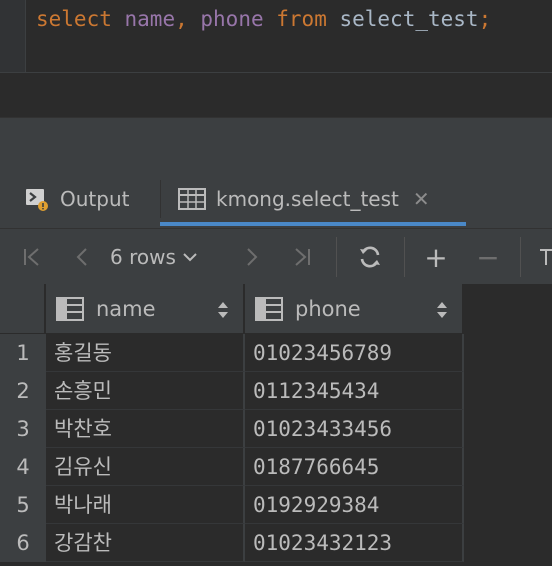 The image size is (552, 566). Describe the element at coordinates (23, 467) in the screenshot. I see `row-number: 4` at that location.